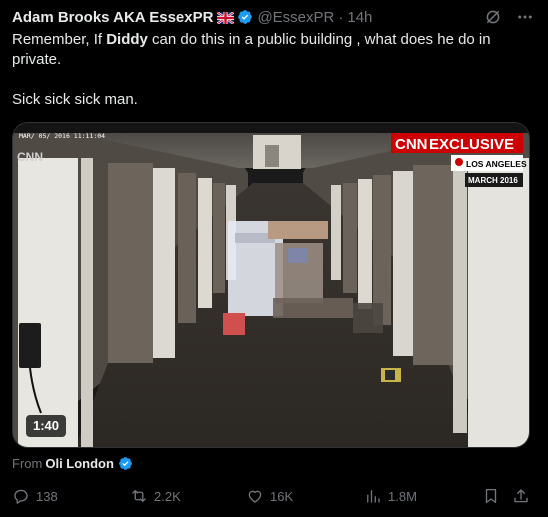 Image resolution: width=548 pixels, height=517 pixels. What do you see at coordinates (112, 17) in the screenshot?
I see `author-display-name: Adam Brooks AKA EssexPR` at bounding box center [112, 17].